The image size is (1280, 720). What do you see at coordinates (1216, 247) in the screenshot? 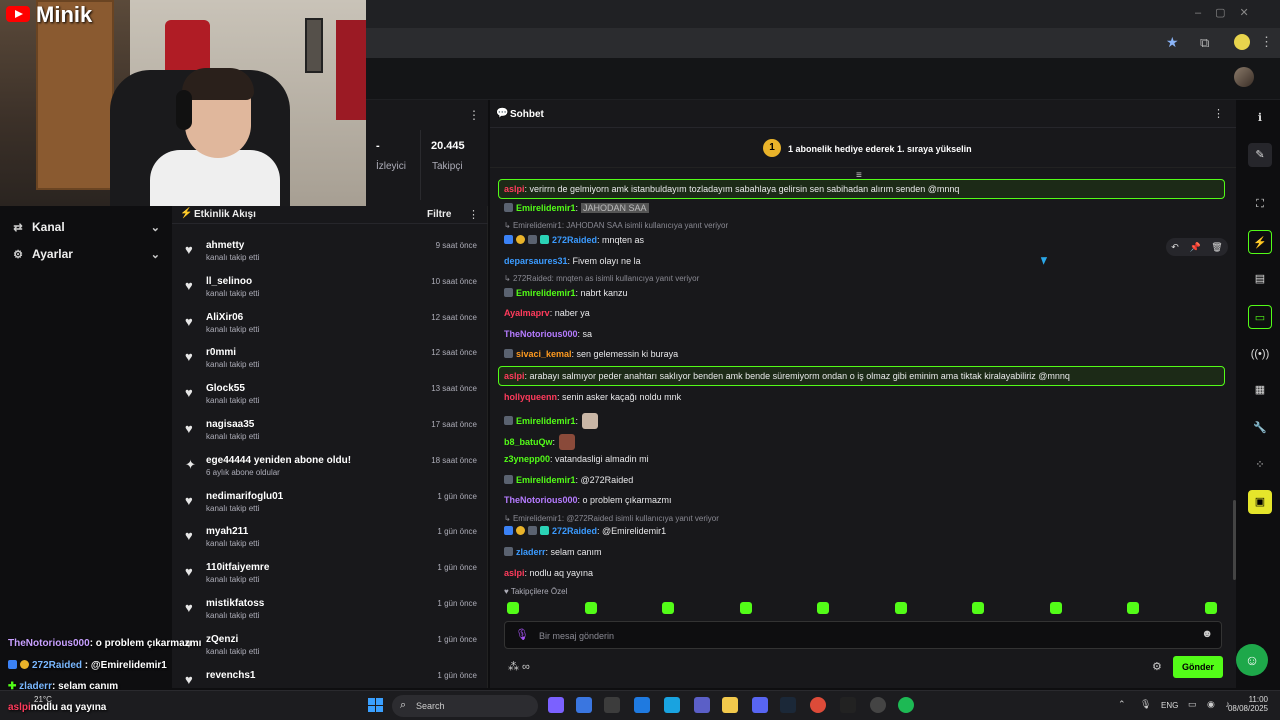
I see `trash-icon: 🗑` at bounding box center [1216, 247].